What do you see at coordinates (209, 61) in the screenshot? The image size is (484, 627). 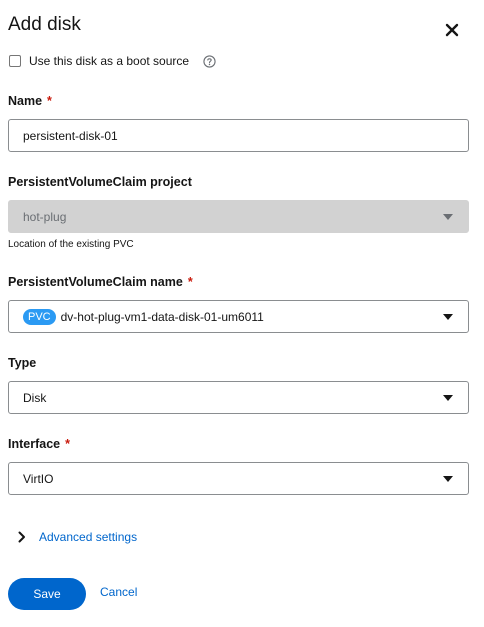 I see `question-circle-icon` at bounding box center [209, 61].